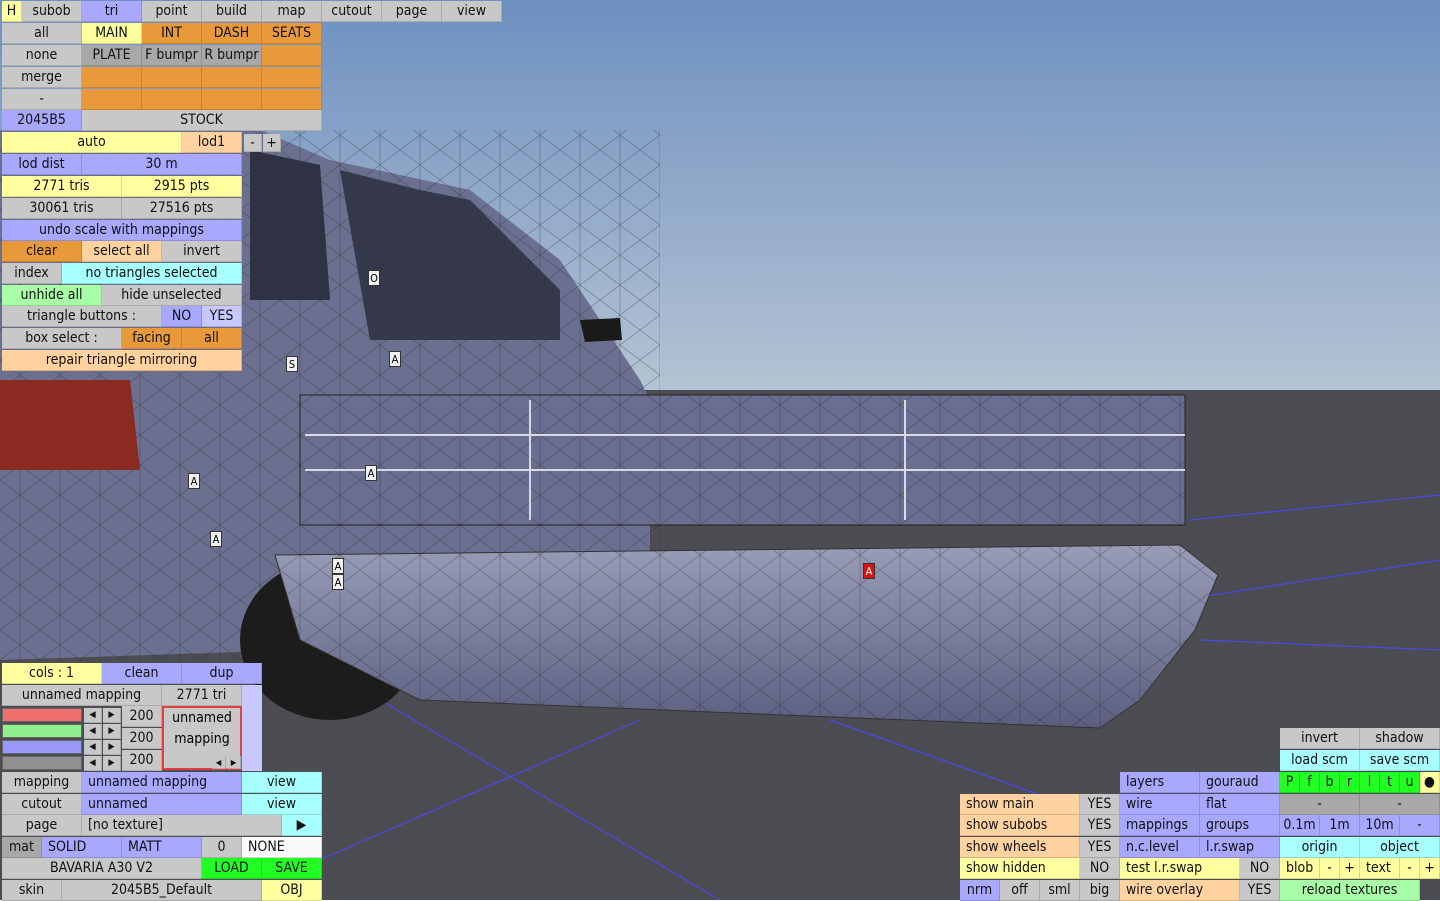 The image size is (1440, 901). I want to click on cutout-value: unnamed, so click(162, 804).